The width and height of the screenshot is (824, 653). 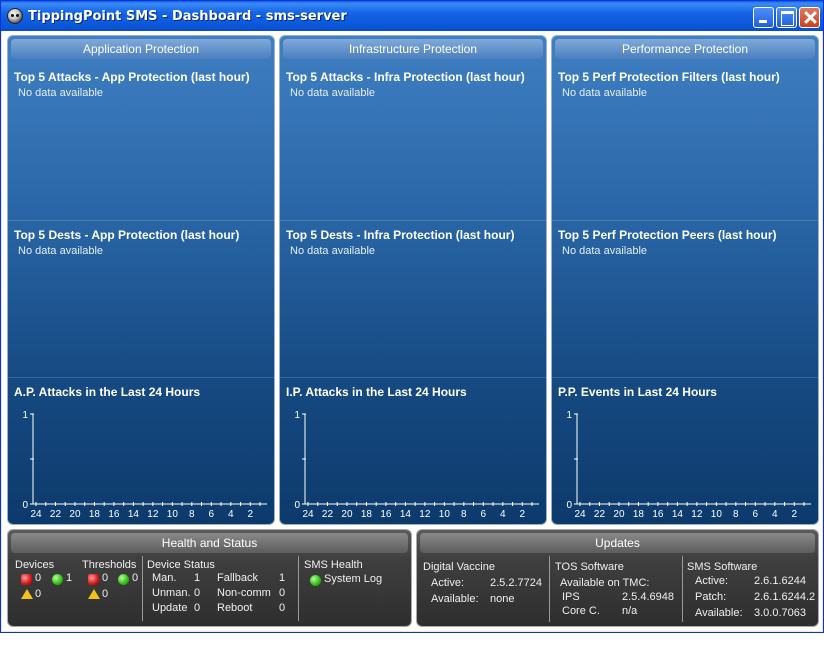 What do you see at coordinates (502, 599) in the screenshot?
I see `dv-available-value: none` at bounding box center [502, 599].